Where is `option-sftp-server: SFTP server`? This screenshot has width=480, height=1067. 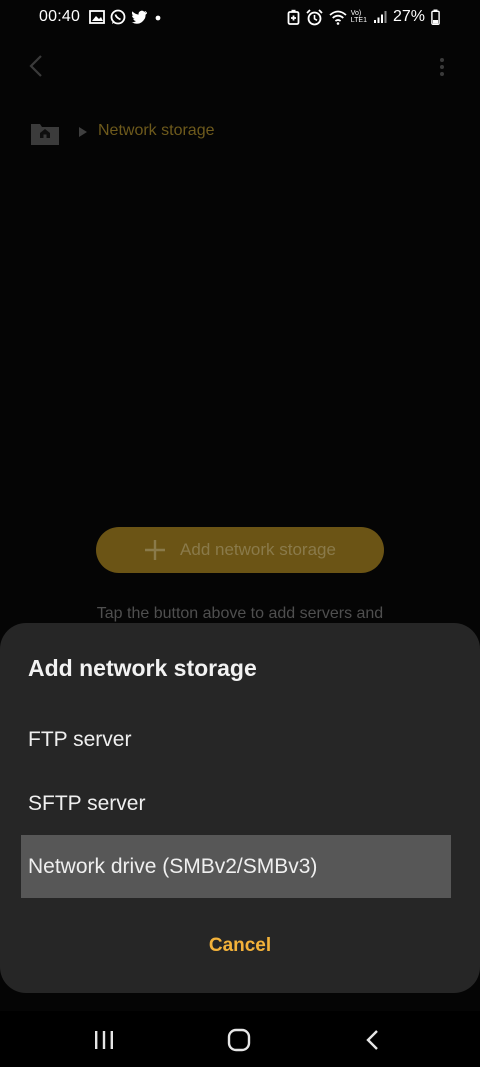
option-sftp-server: SFTP server is located at coordinates (236, 803).